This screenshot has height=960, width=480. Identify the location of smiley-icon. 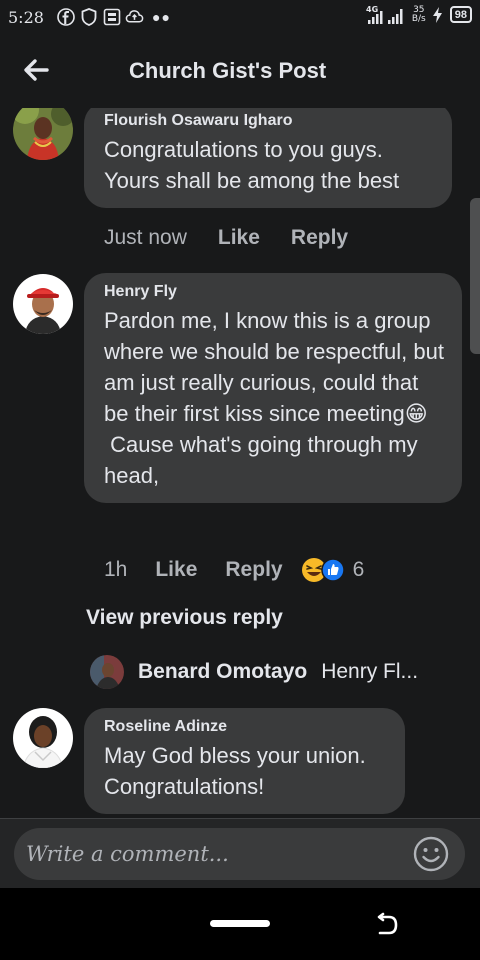
(431, 854).